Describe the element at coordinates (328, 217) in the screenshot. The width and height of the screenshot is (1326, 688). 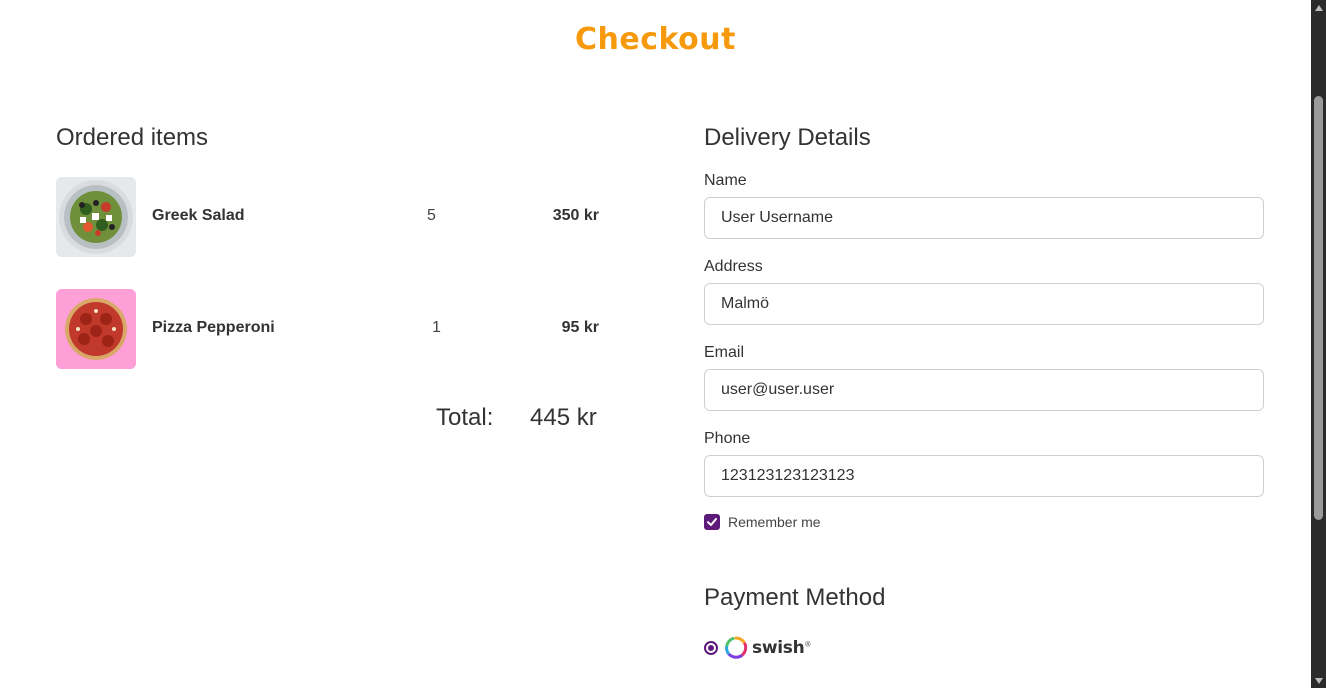
I see `order-item: Greek Salad 5 350 kr` at that location.